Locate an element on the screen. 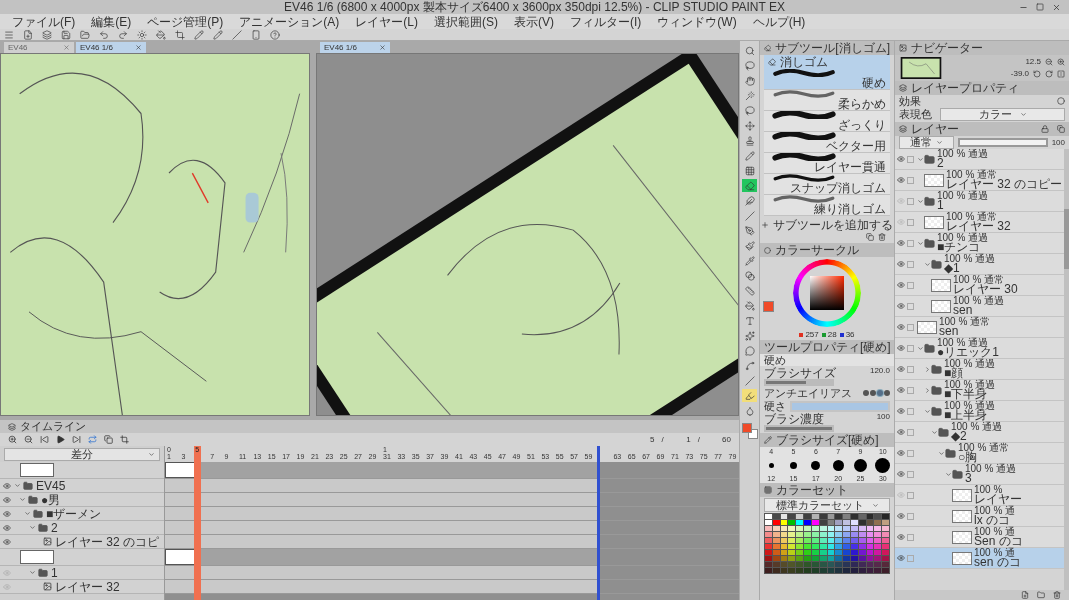 The width and height of the screenshot is (1069, 600). canvas-tab: EV46 is located at coordinates (39, 47).